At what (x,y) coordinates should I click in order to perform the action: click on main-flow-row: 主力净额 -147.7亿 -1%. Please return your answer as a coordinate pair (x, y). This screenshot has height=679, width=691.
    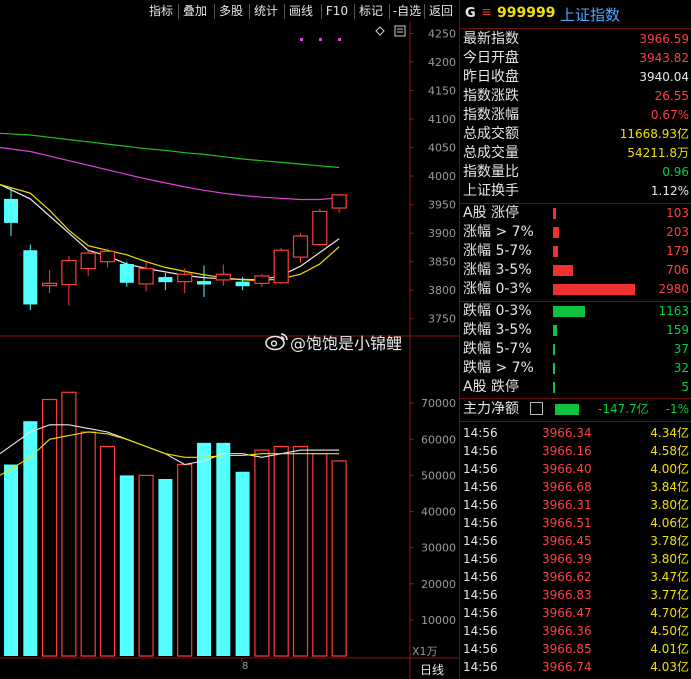
    Looking at the image, I should click on (575, 409).